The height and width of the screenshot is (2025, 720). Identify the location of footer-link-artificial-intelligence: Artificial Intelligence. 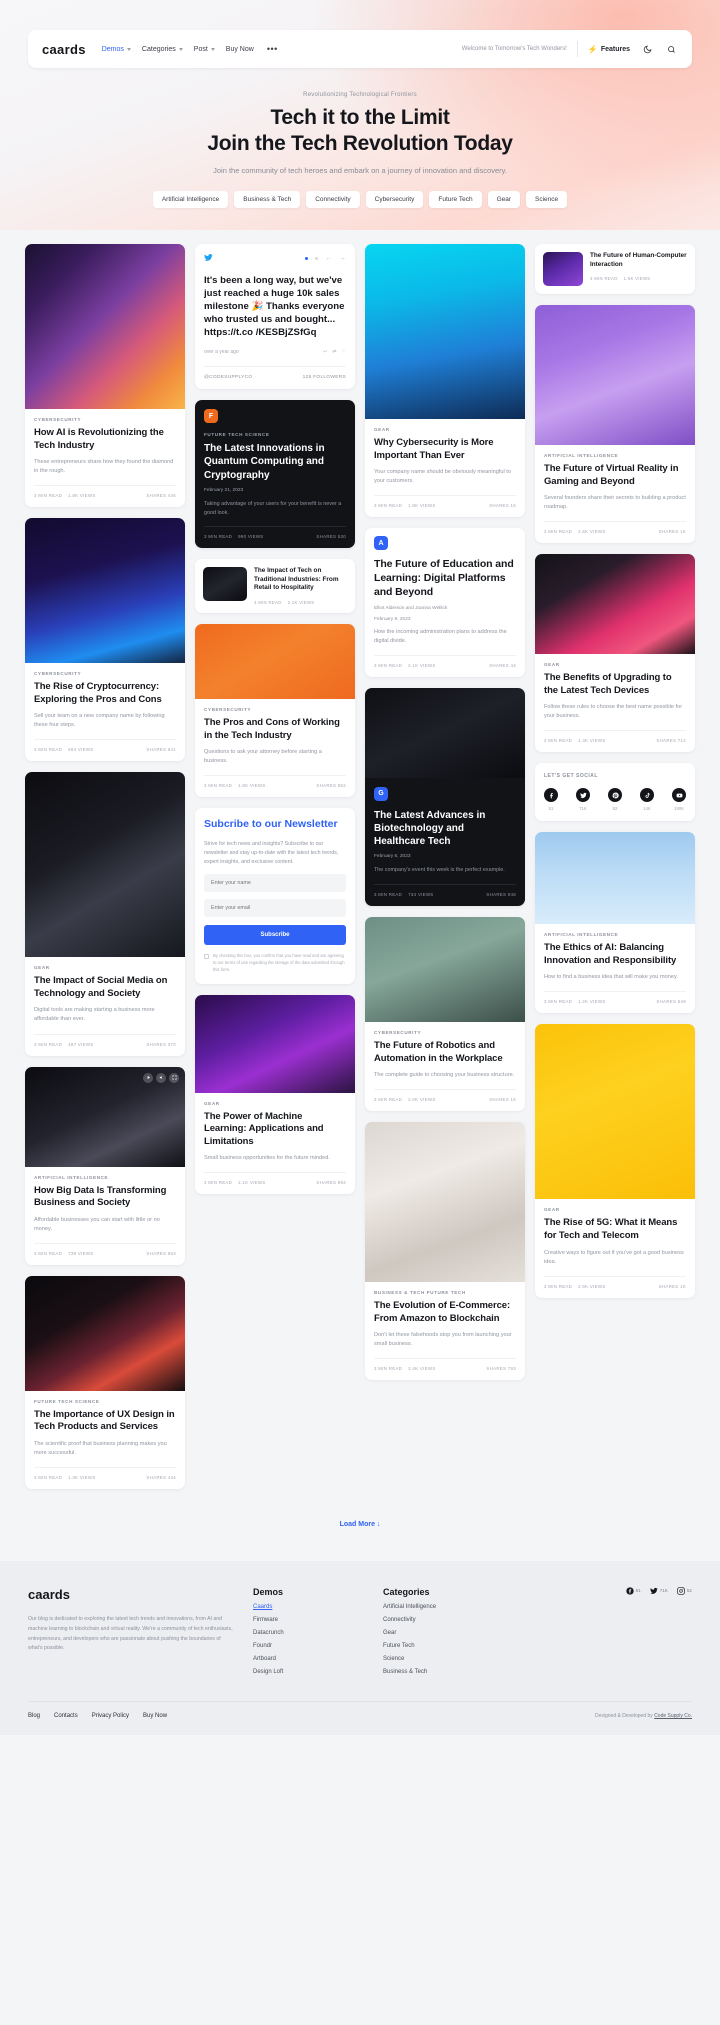
(438, 1607).